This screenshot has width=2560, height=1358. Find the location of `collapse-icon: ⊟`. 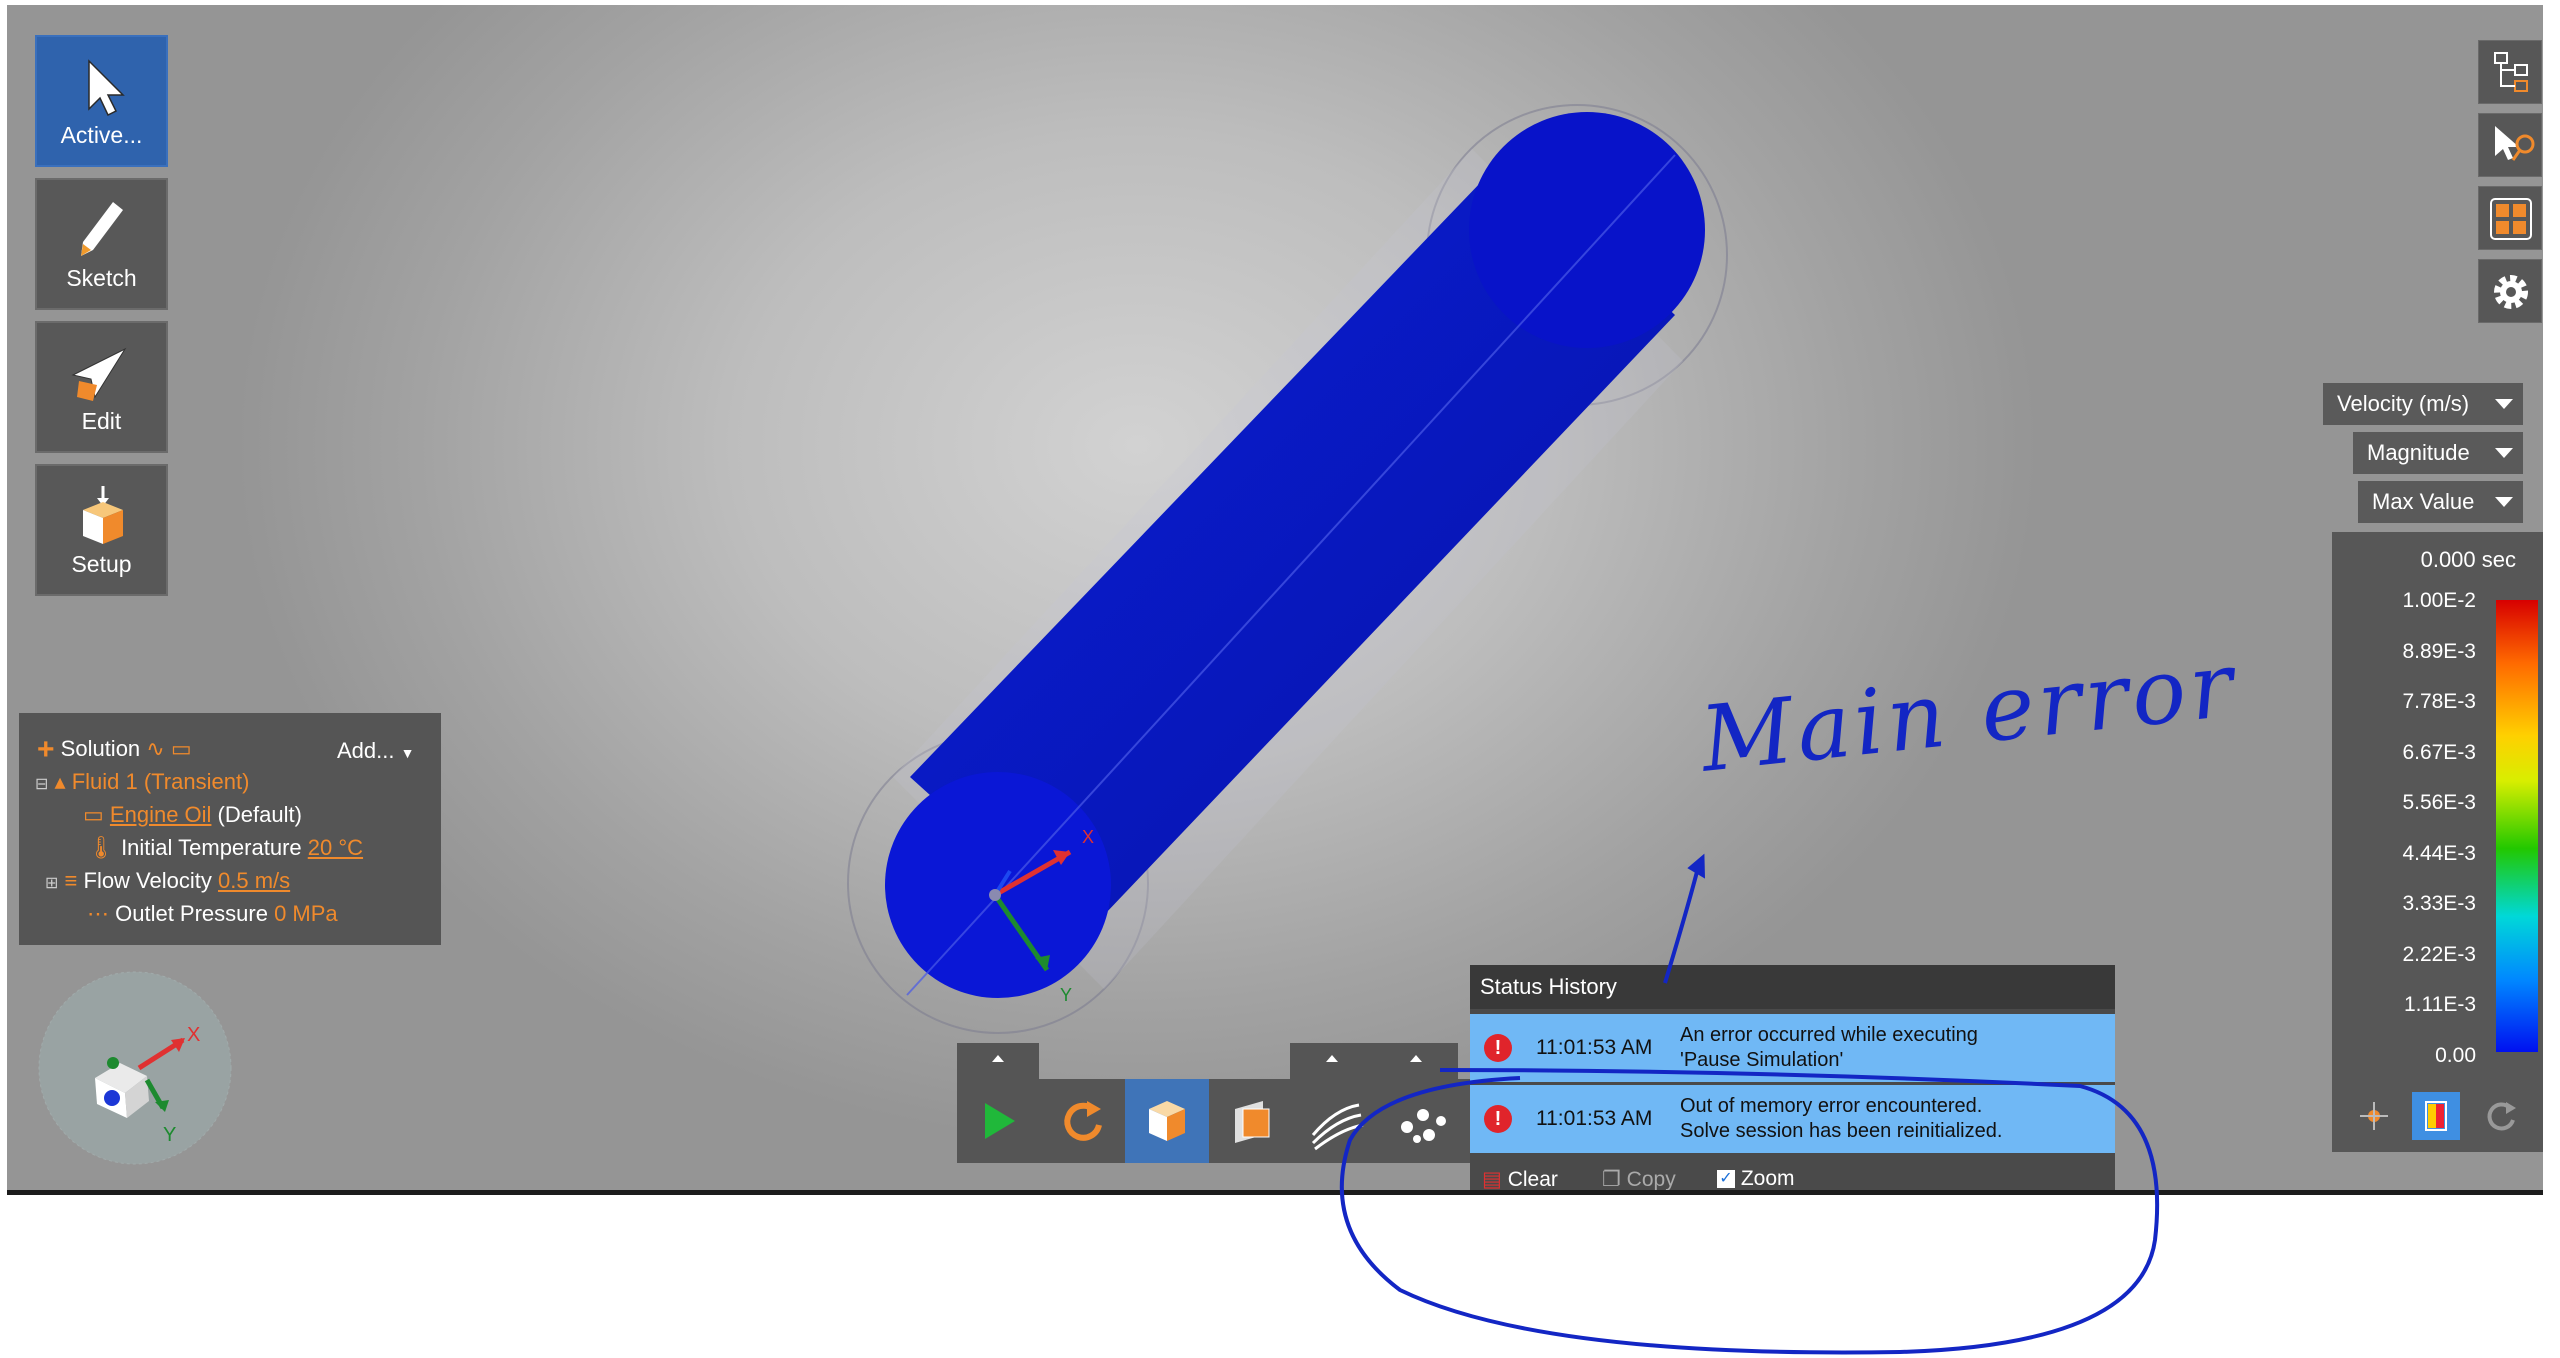

collapse-icon: ⊟ is located at coordinates (41, 784).